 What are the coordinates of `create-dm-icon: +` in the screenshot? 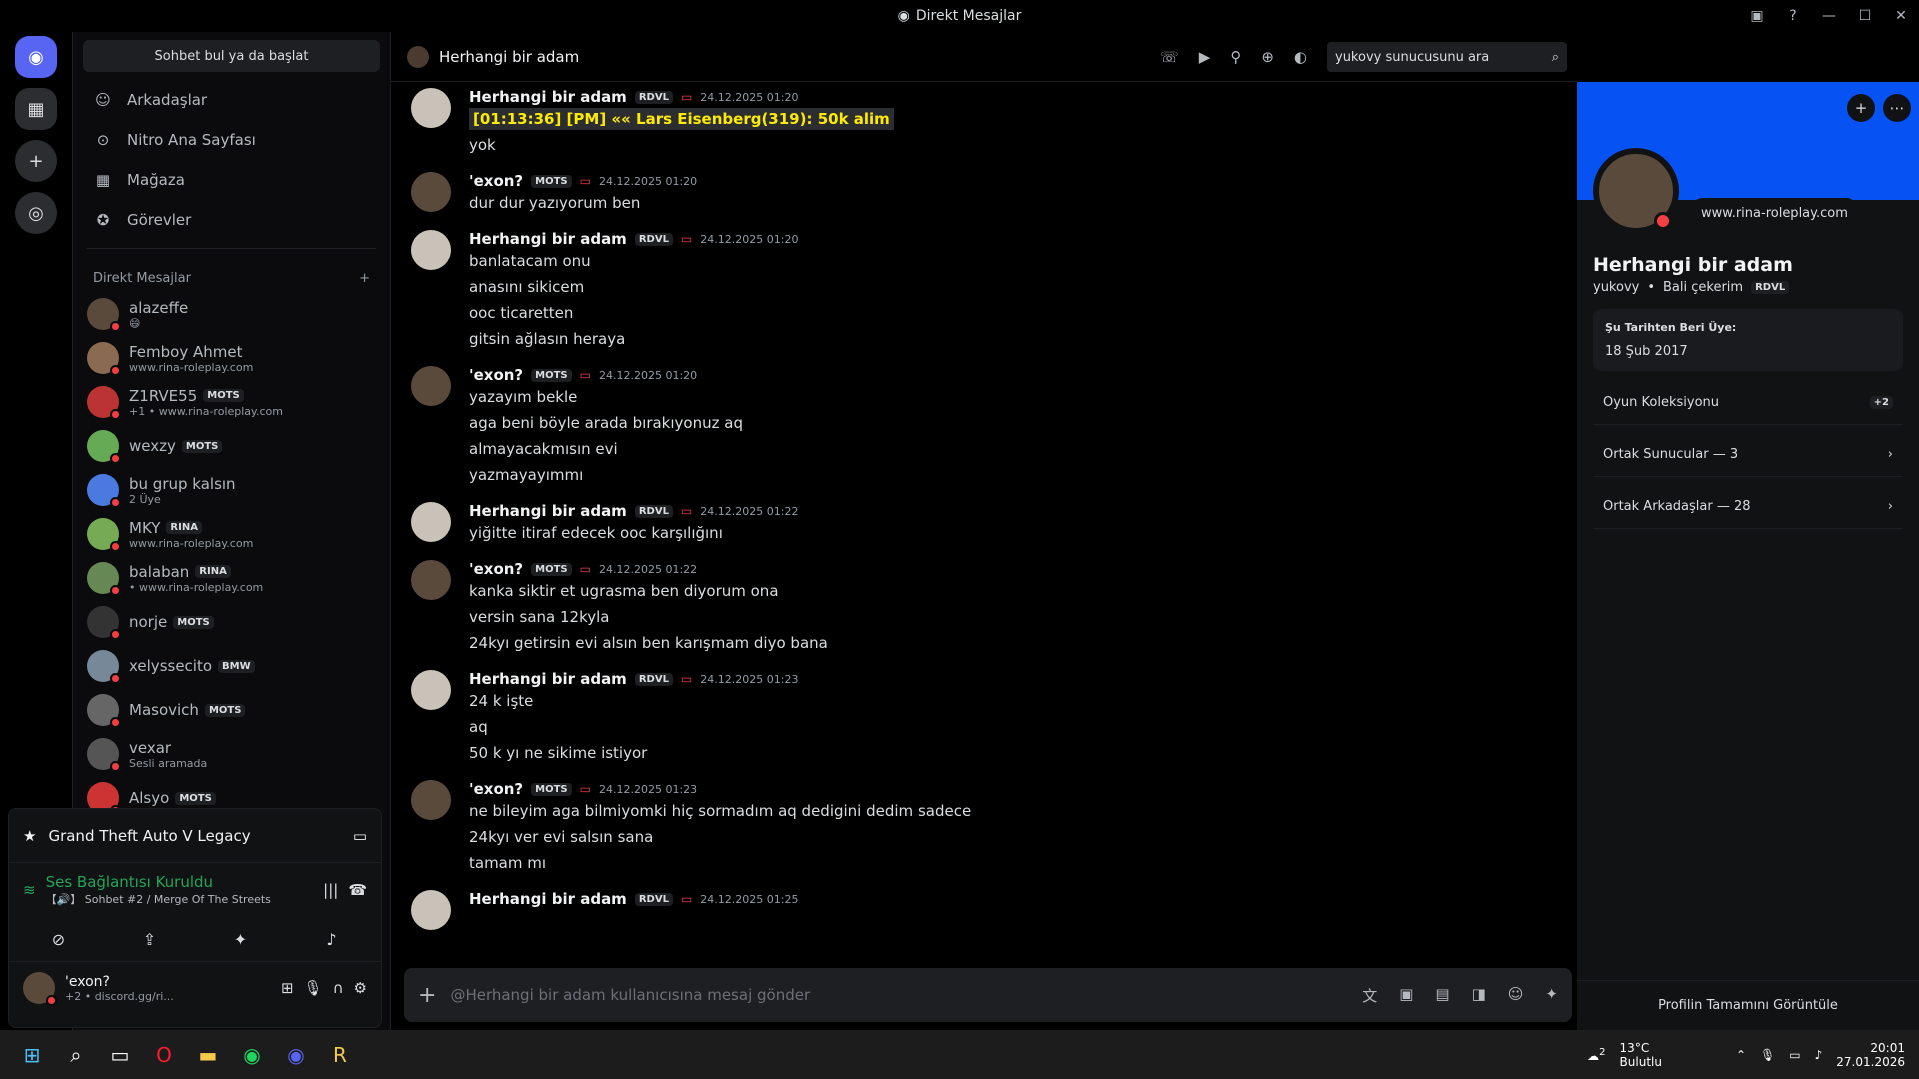 It's located at (364, 278).